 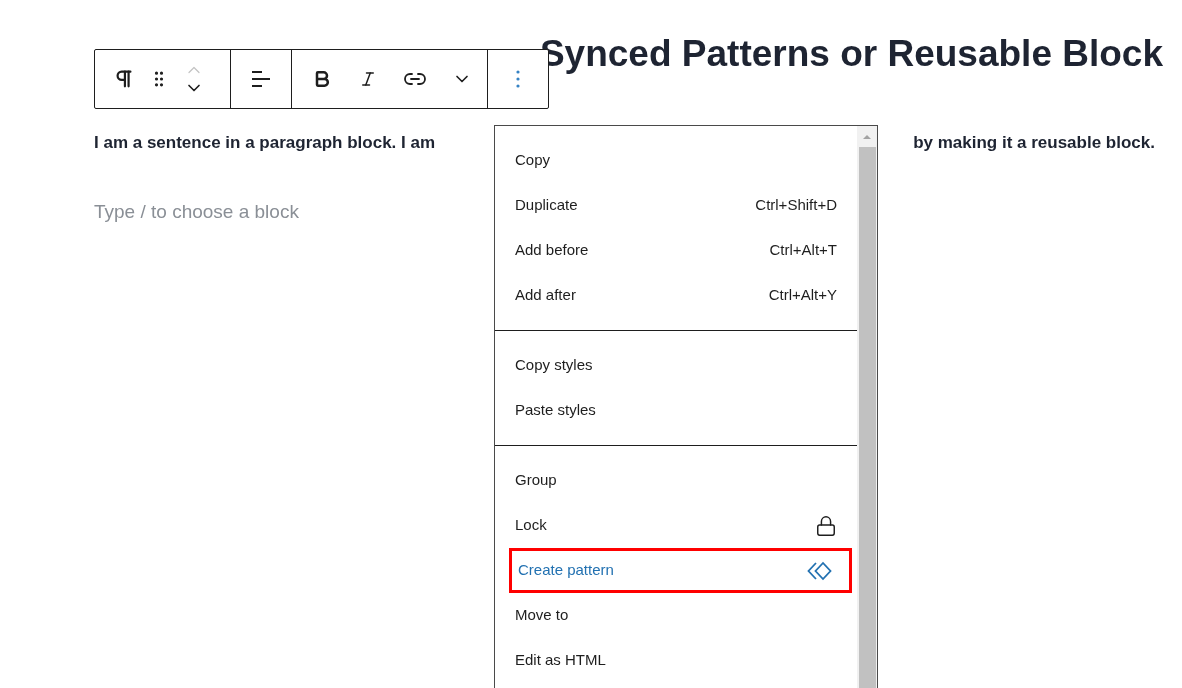 What do you see at coordinates (820, 570) in the screenshot?
I see `pattern-icon` at bounding box center [820, 570].